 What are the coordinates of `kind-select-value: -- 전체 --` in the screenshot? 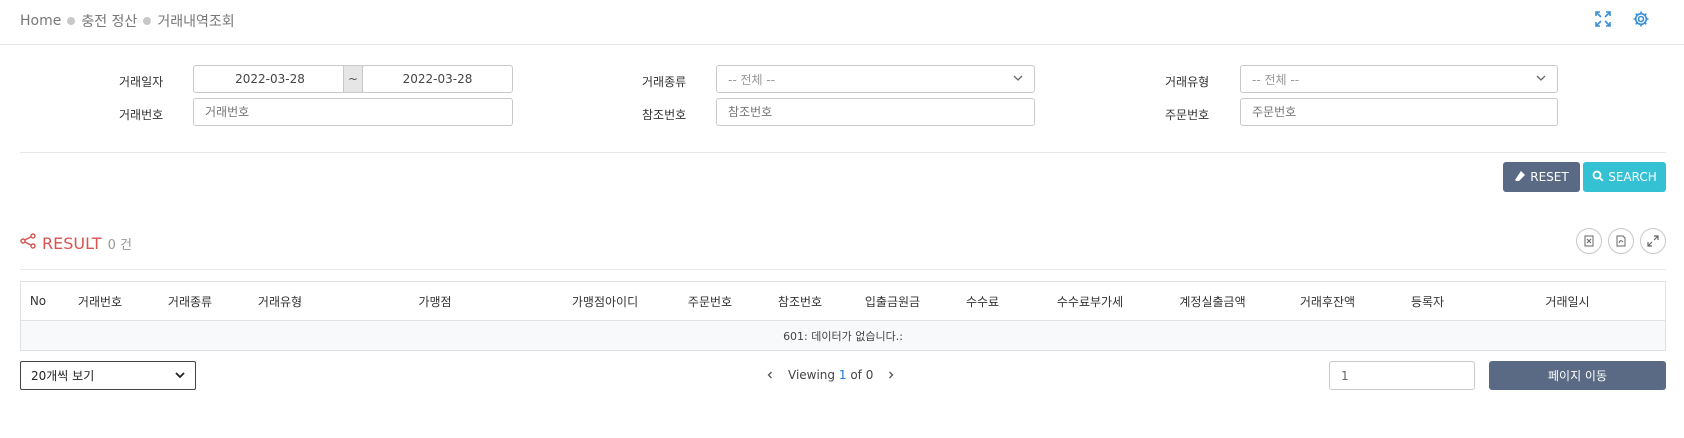 It's located at (1276, 79).